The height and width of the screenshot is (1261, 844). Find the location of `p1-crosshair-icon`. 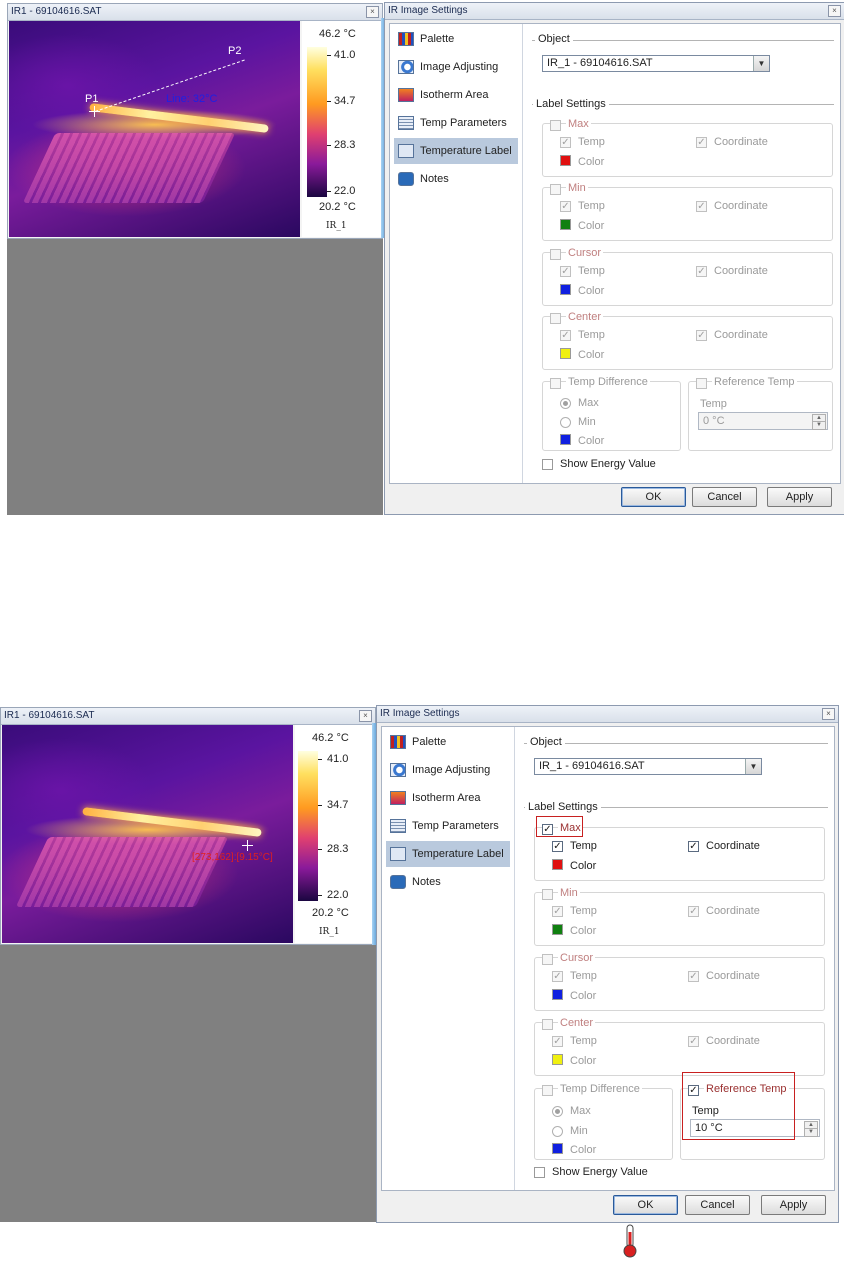

p1-crosshair-icon is located at coordinates (94, 111).